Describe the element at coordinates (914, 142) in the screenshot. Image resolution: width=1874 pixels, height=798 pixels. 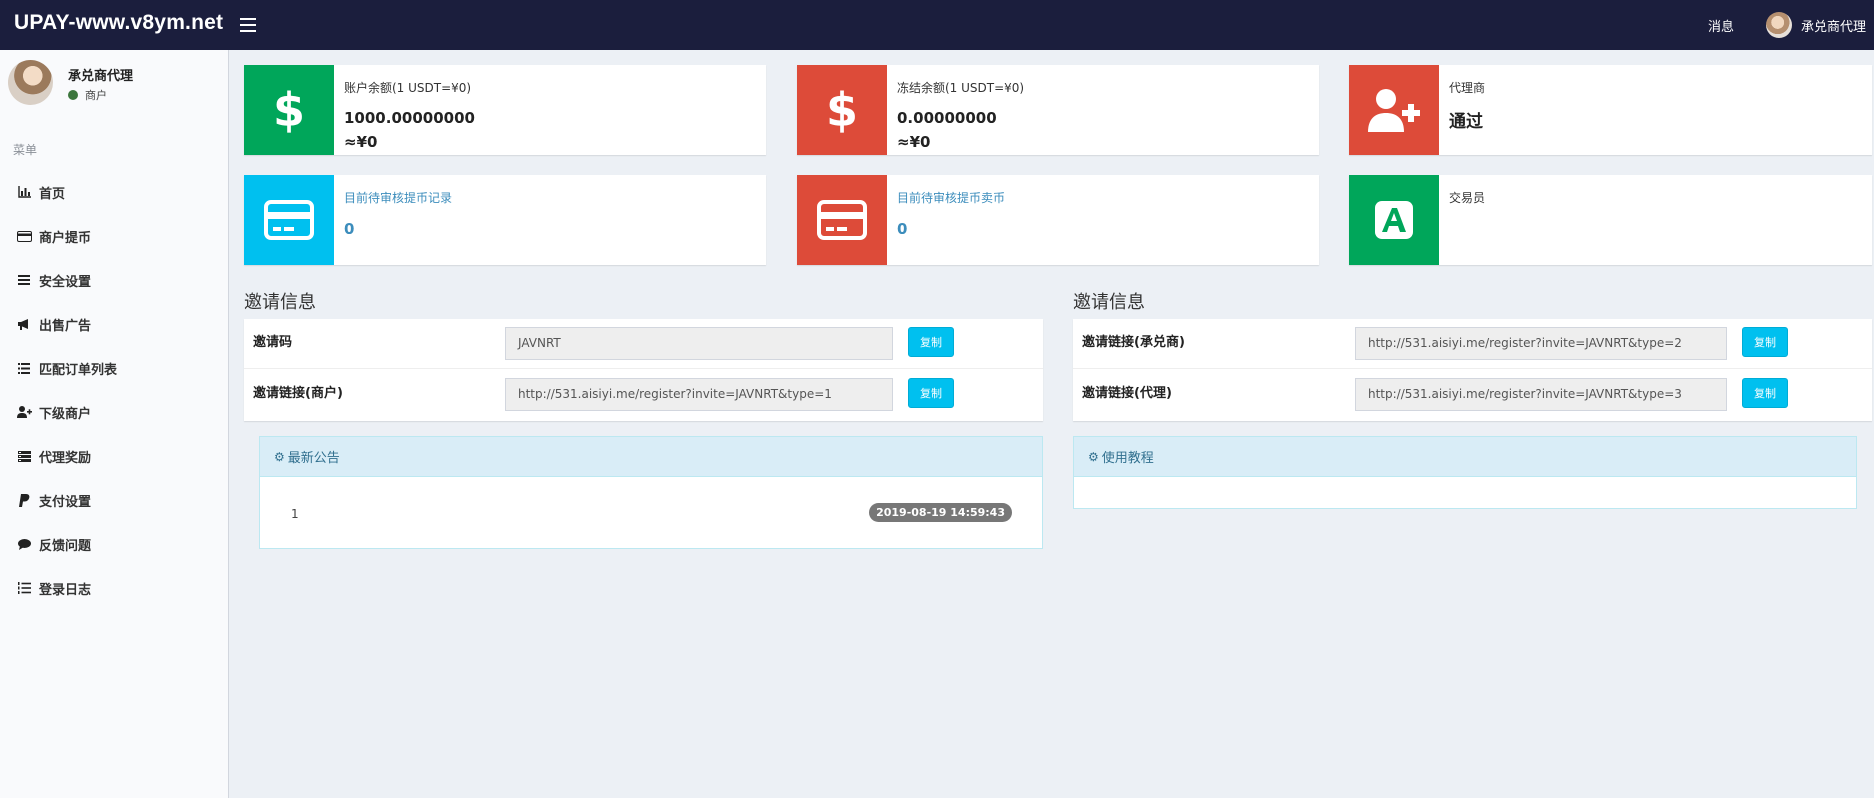
I see `frozen-cny: ≈¥0` at that location.